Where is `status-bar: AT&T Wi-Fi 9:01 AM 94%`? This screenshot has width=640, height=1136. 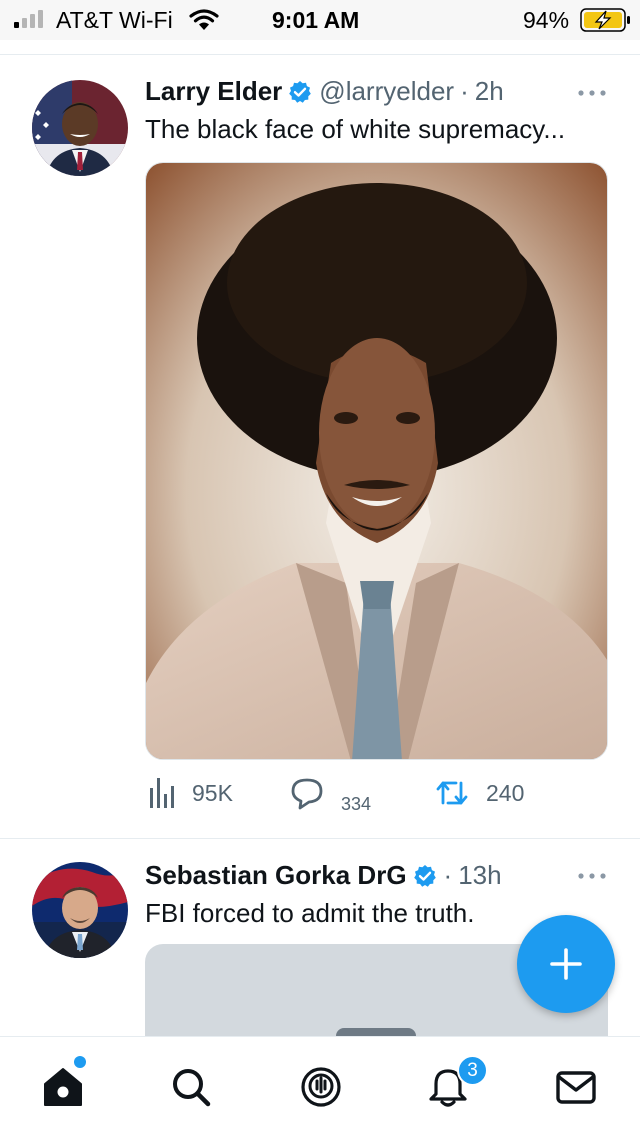
status-bar: AT&T Wi-Fi 9:01 AM 94% is located at coordinates (320, 20).